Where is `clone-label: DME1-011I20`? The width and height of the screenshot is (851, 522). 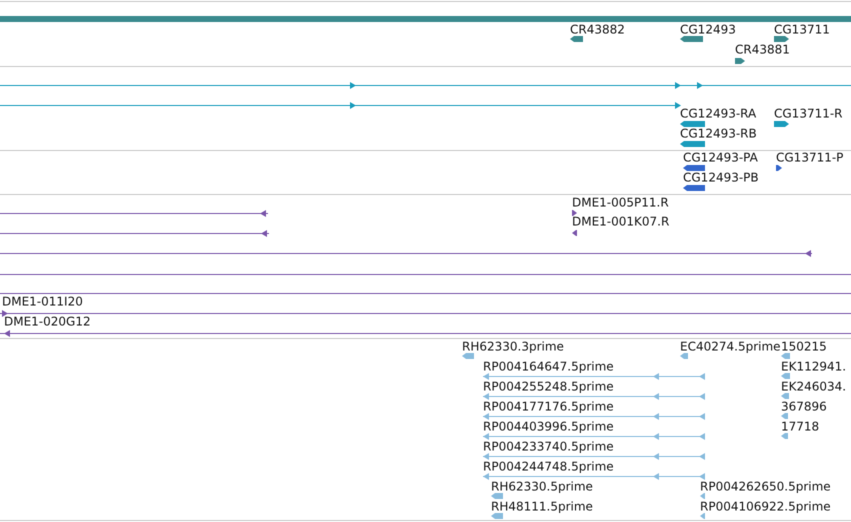
clone-label: DME1-011I20 is located at coordinates (42, 301).